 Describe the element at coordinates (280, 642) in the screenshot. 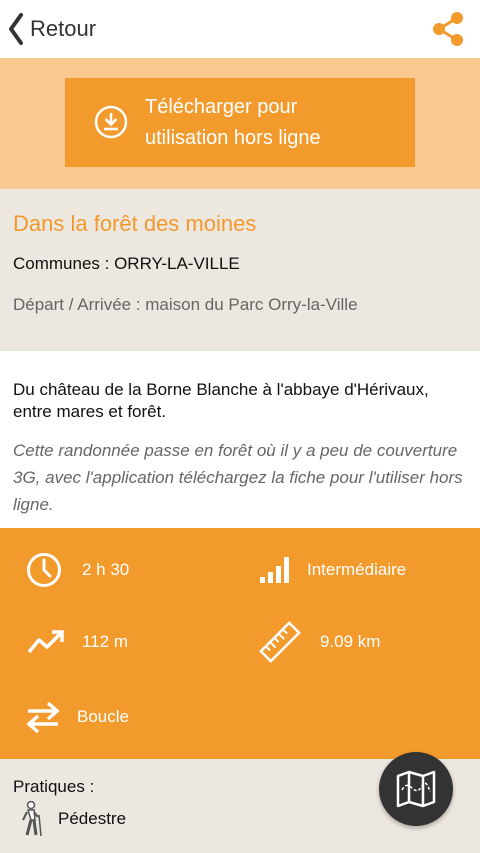

I see `ruler-icon` at that location.